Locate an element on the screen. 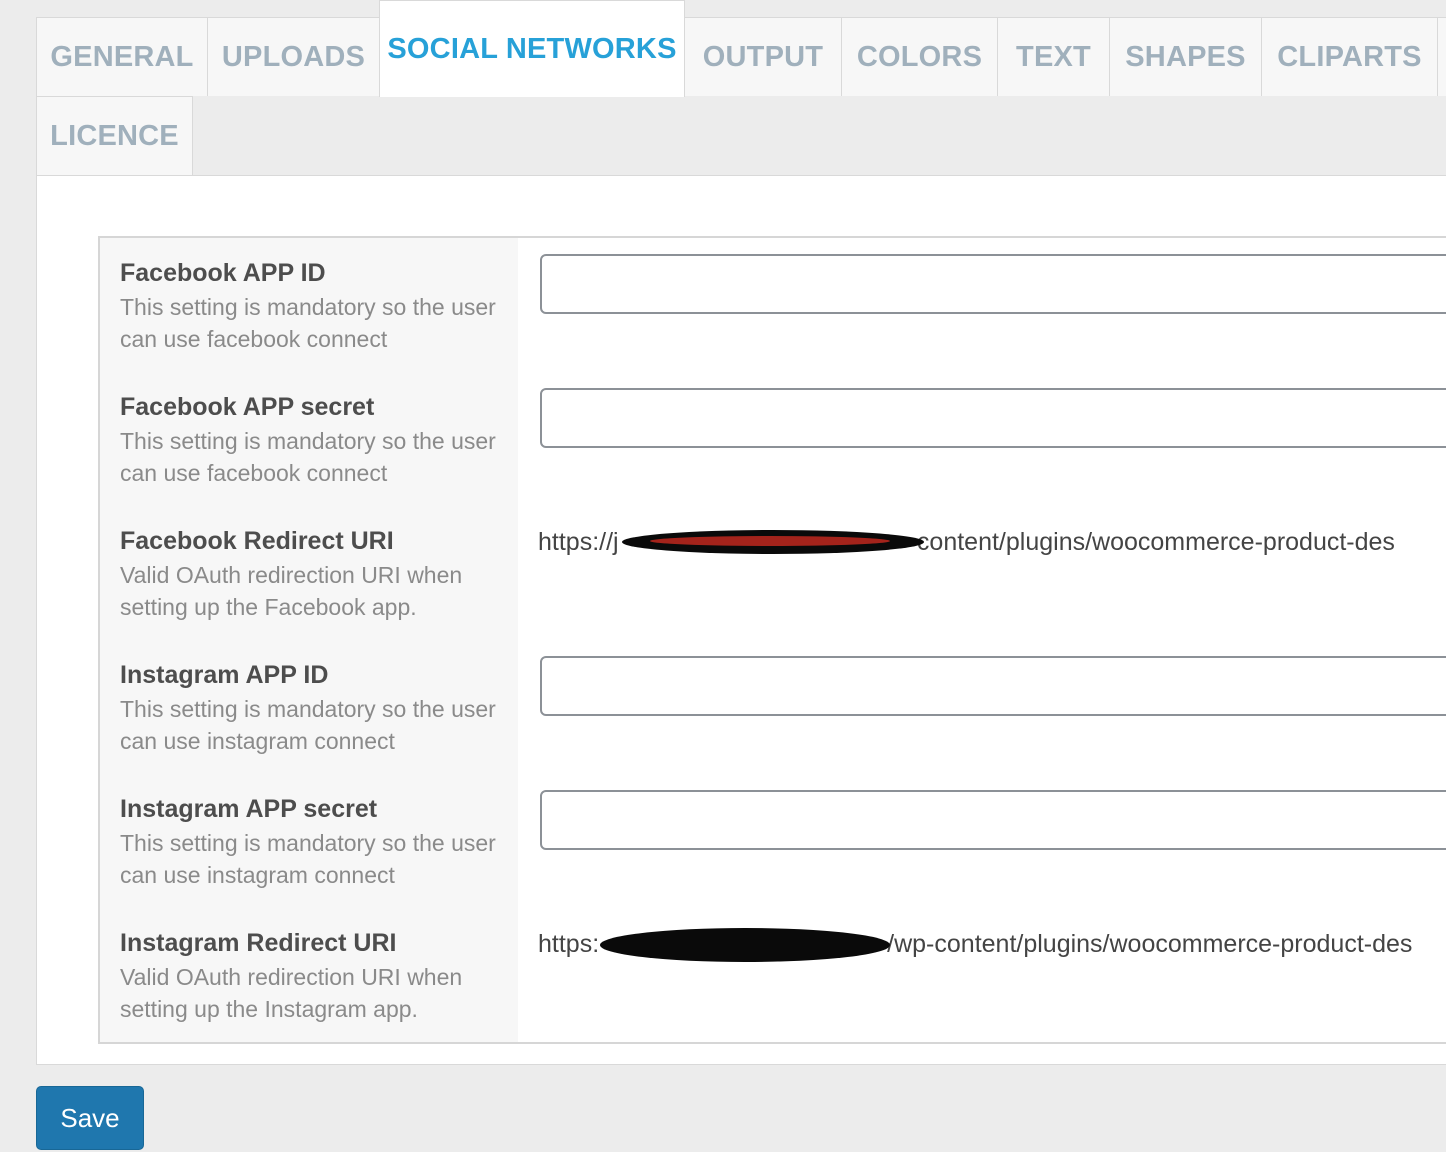  instagram-app-secret-input is located at coordinates (993, 820).